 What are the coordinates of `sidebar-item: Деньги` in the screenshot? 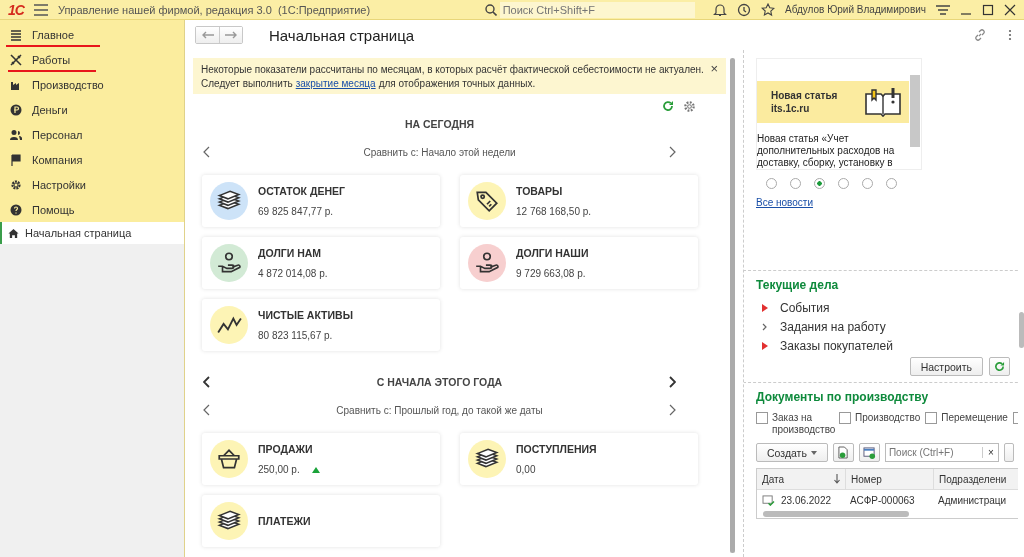 It's located at (92, 109).